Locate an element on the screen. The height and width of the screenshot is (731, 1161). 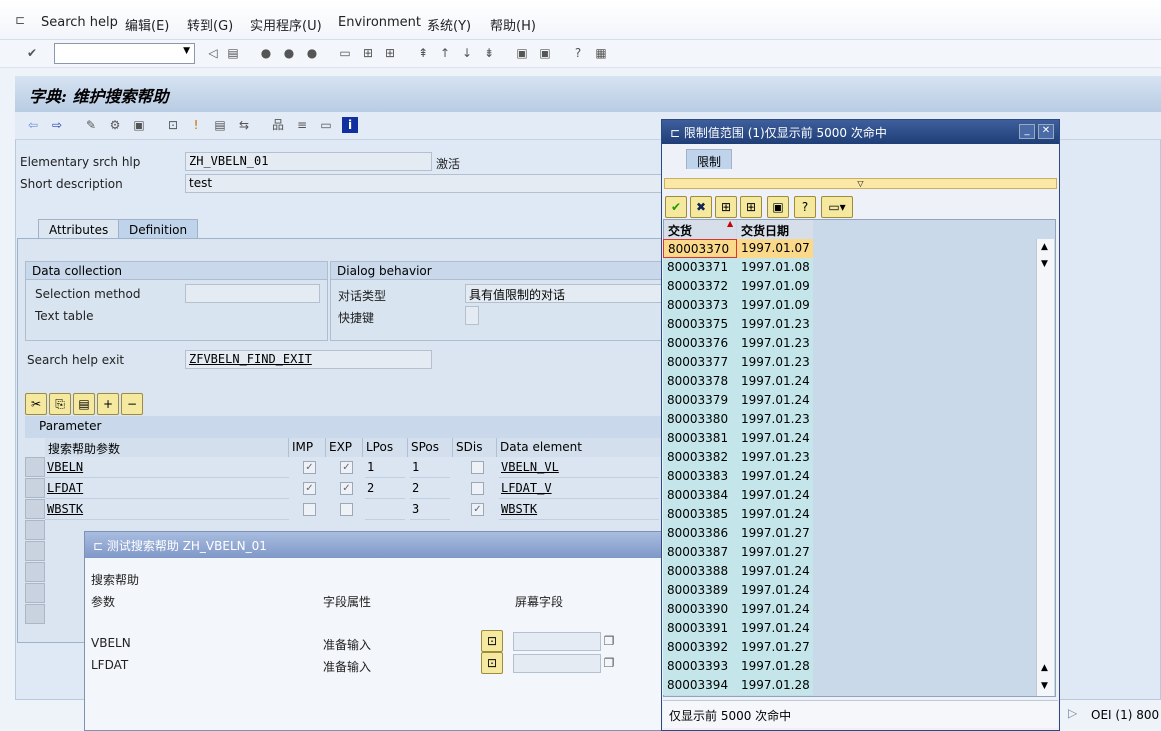
next-page-icon: ↓ is located at coordinates (467, 53).